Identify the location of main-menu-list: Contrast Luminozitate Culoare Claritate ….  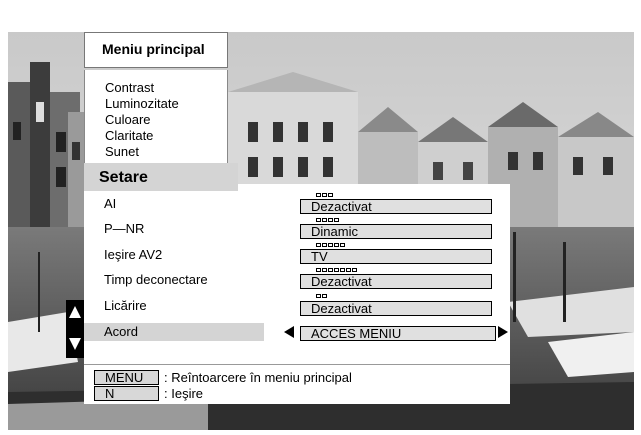
(156, 116).